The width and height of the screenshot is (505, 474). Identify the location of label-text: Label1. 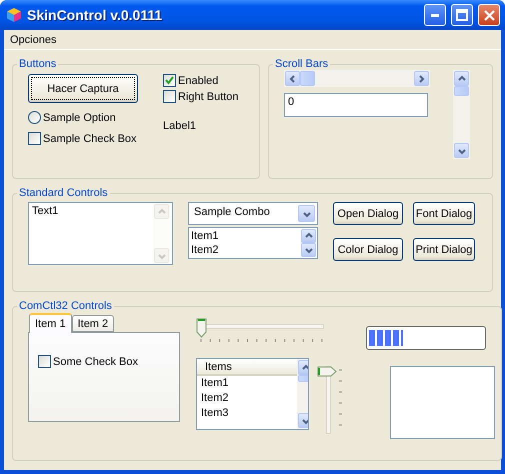
(180, 126).